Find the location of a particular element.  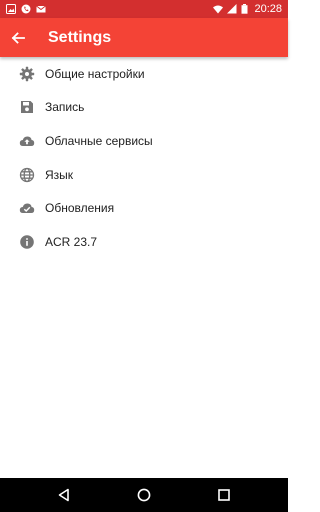

phone-icon is located at coordinates (26, 9).